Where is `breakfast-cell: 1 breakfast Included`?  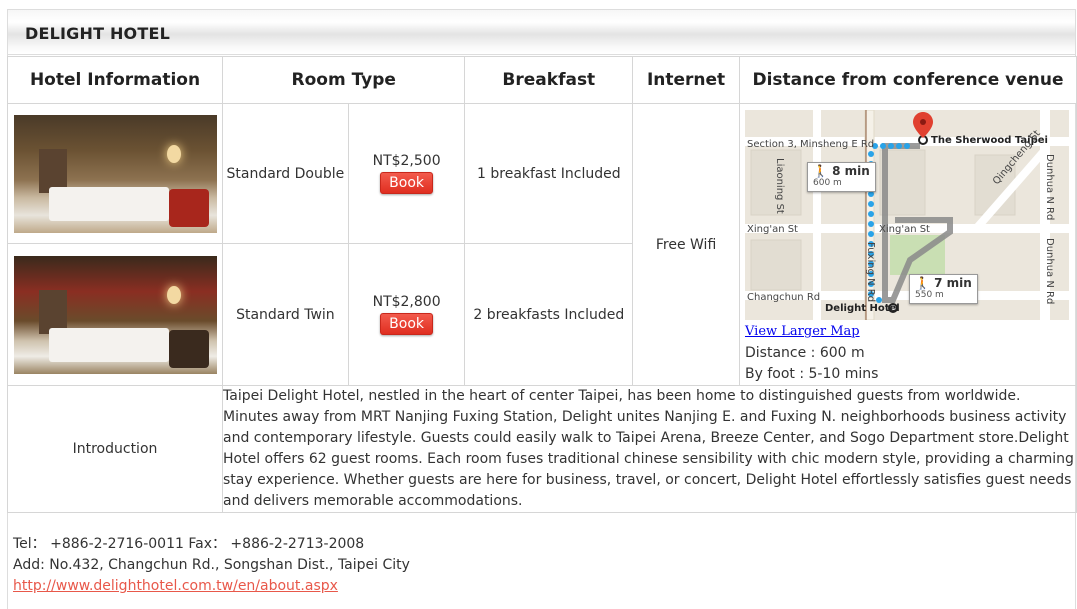
breakfast-cell: 1 breakfast Included is located at coordinates (549, 173).